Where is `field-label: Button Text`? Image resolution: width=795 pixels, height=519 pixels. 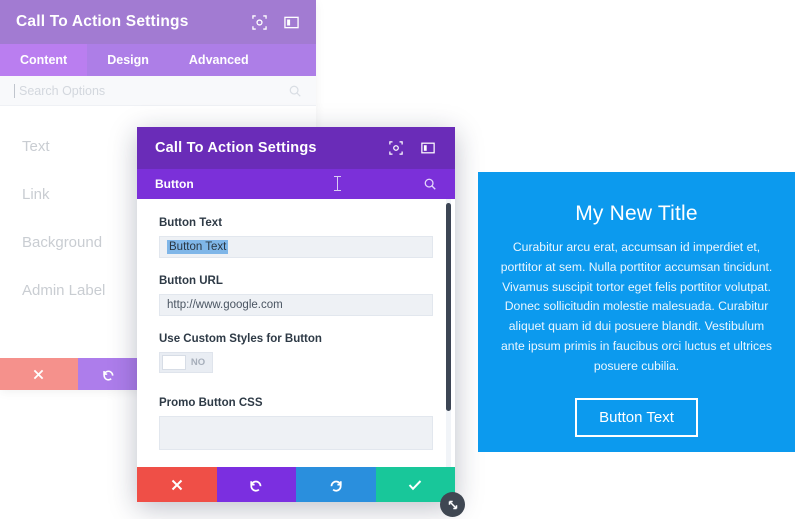 field-label: Button Text is located at coordinates (191, 223).